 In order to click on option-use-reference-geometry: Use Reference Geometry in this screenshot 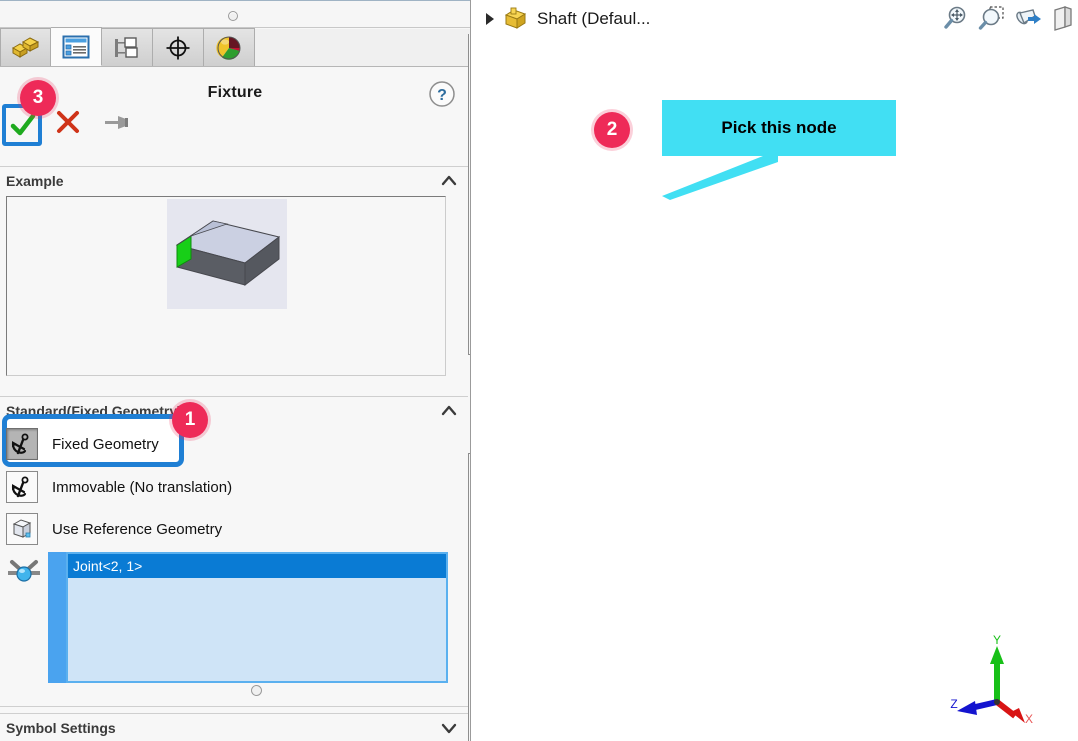, I will do `click(226, 529)`.